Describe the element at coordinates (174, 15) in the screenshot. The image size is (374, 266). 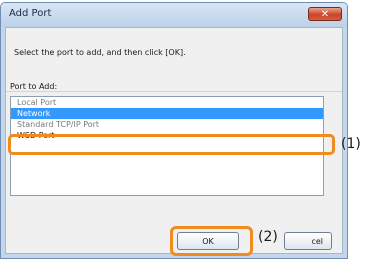
I see `title-bar: Add Port ✕` at that location.